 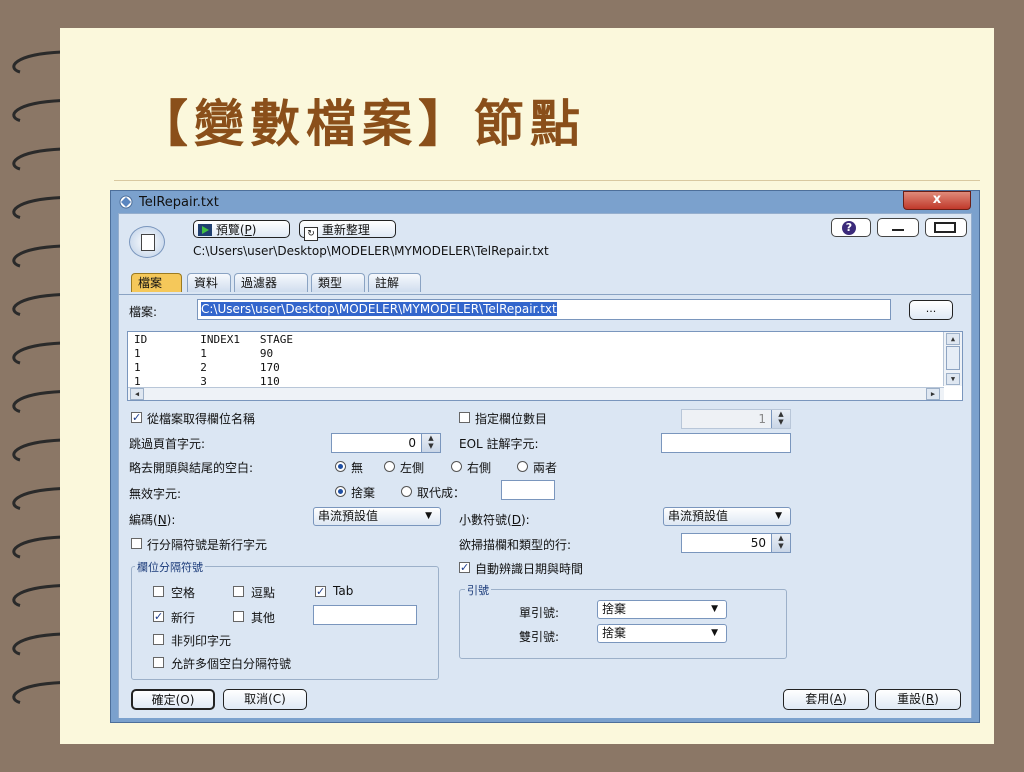 What do you see at coordinates (441, 493) in the screenshot?
I see `invalid-replace-label: 取代成：` at bounding box center [441, 493].